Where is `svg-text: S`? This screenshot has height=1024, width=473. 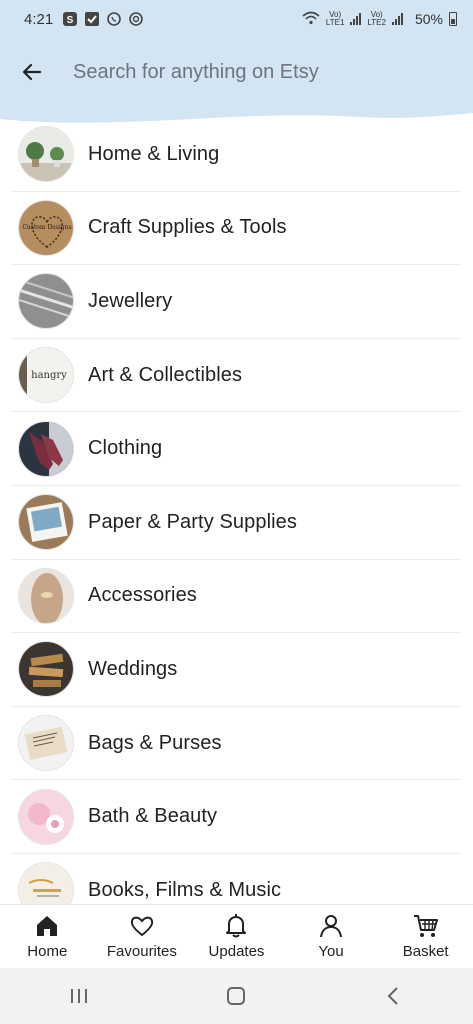 svg-text: S is located at coordinates (70, 20).